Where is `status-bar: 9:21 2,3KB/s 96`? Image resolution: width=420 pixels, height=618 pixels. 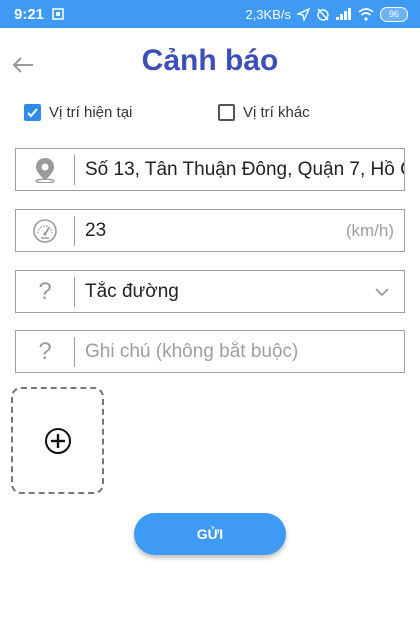 status-bar: 9:21 2,3KB/s 96 is located at coordinates (210, 14).